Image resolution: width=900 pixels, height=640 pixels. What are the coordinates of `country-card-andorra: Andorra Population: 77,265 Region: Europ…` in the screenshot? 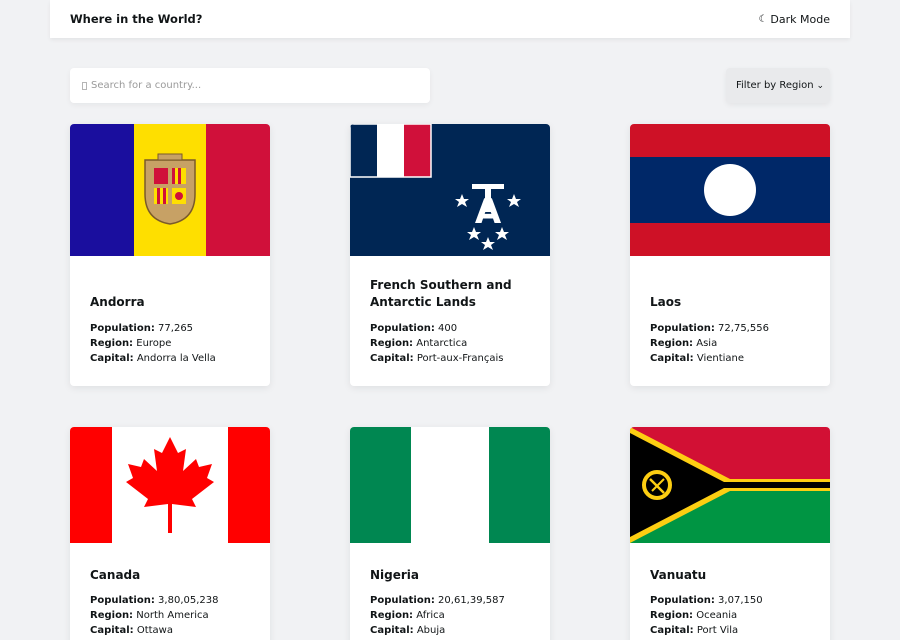 It's located at (170, 255).